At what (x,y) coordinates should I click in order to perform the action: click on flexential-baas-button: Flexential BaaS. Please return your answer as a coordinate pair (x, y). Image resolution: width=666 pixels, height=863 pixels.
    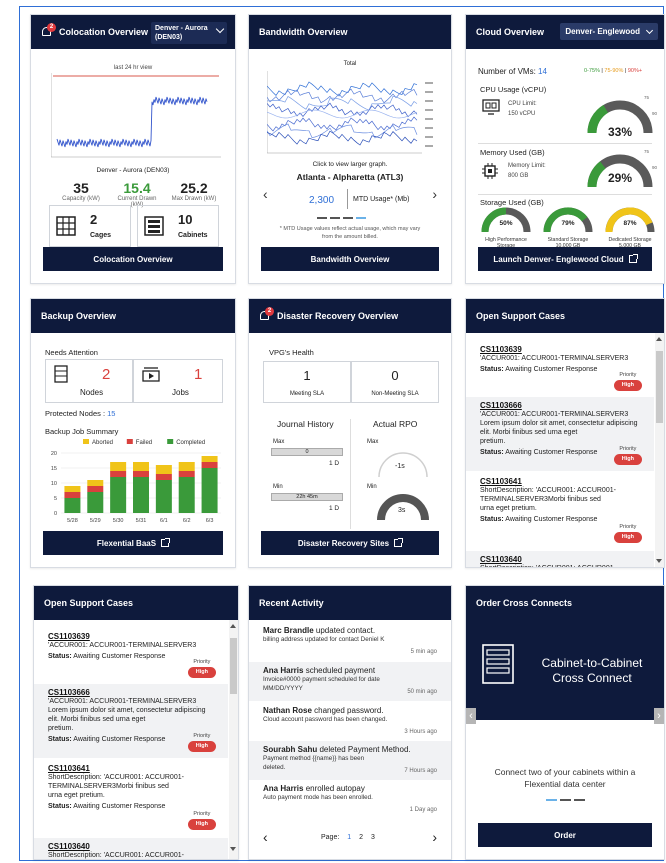
    Looking at the image, I should click on (133, 543).